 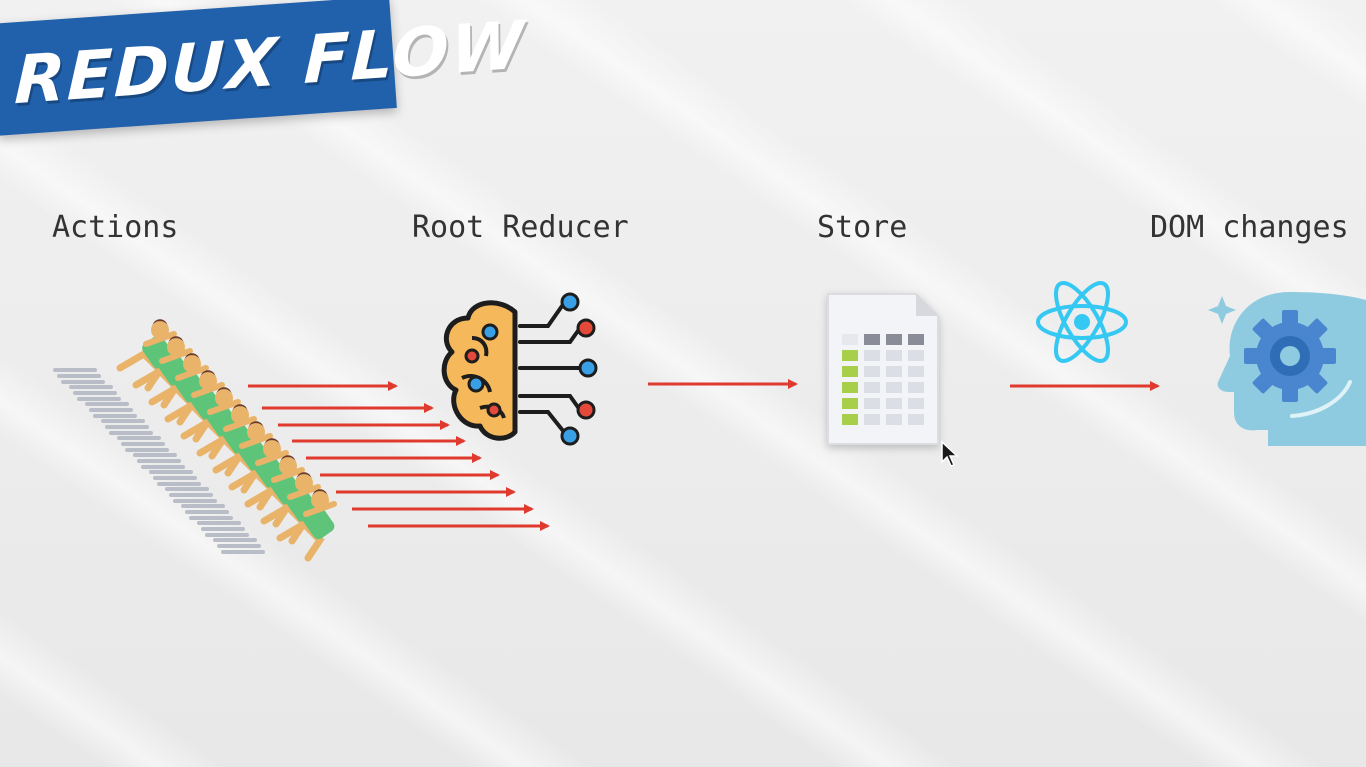 I want to click on spreadsheet-document-icon, so click(x=883, y=369).